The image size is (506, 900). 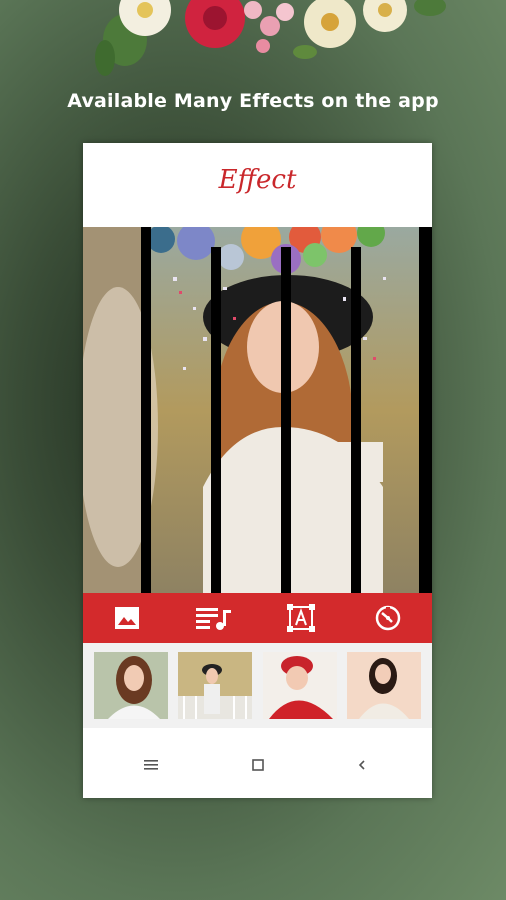 I want to click on promo-headline: Available Many Effects on the app, so click(x=253, y=101).